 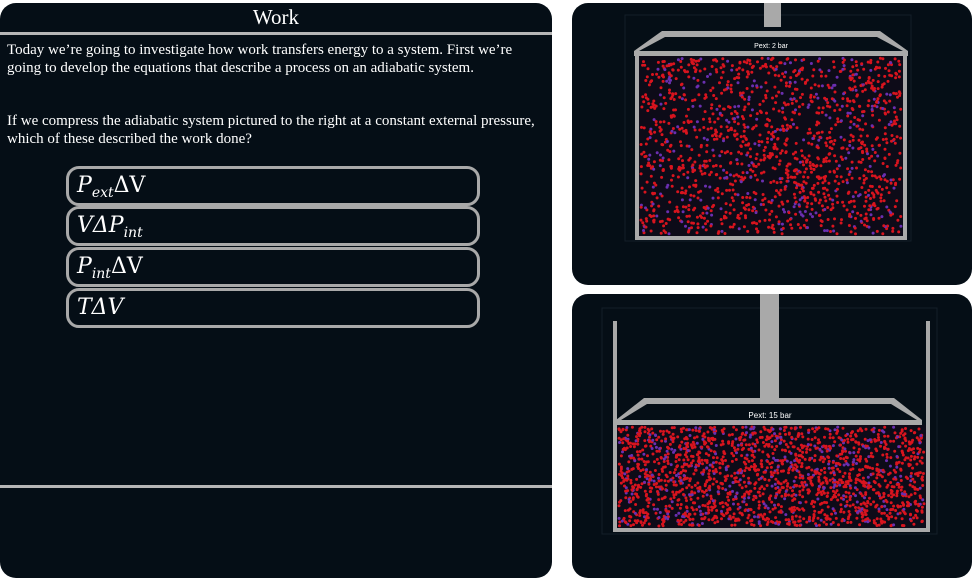 I want to click on answer-choice-p-int-delta-v: PintΔV, so click(x=273, y=267).